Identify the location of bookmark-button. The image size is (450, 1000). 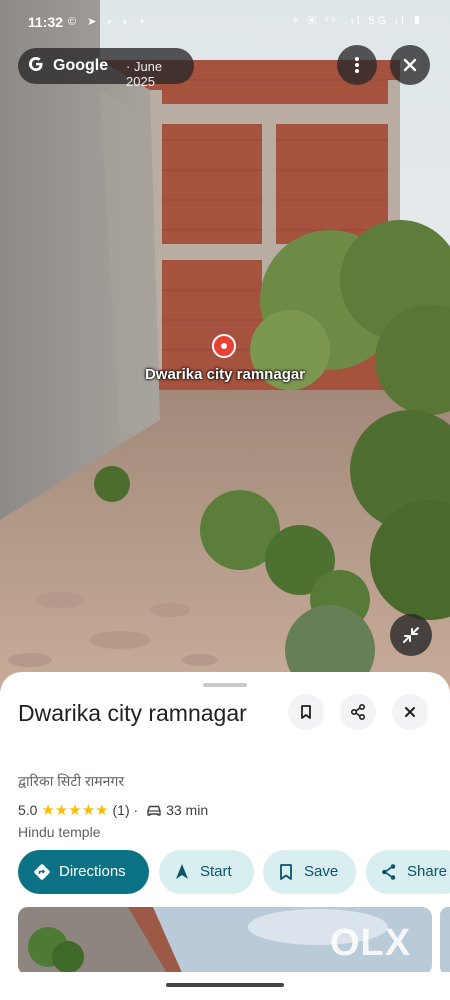
(306, 712).